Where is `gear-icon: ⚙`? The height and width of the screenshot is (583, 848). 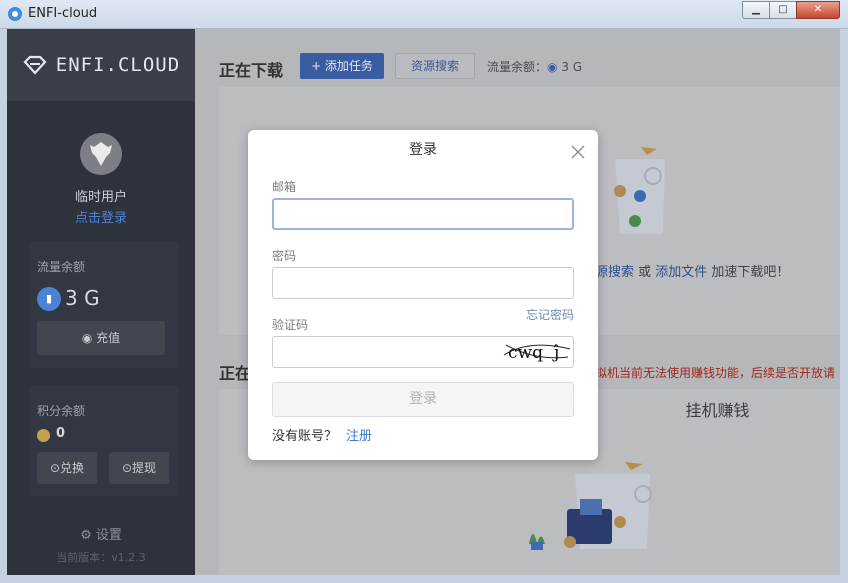
gear-icon: ⚙ is located at coordinates (88, 535).